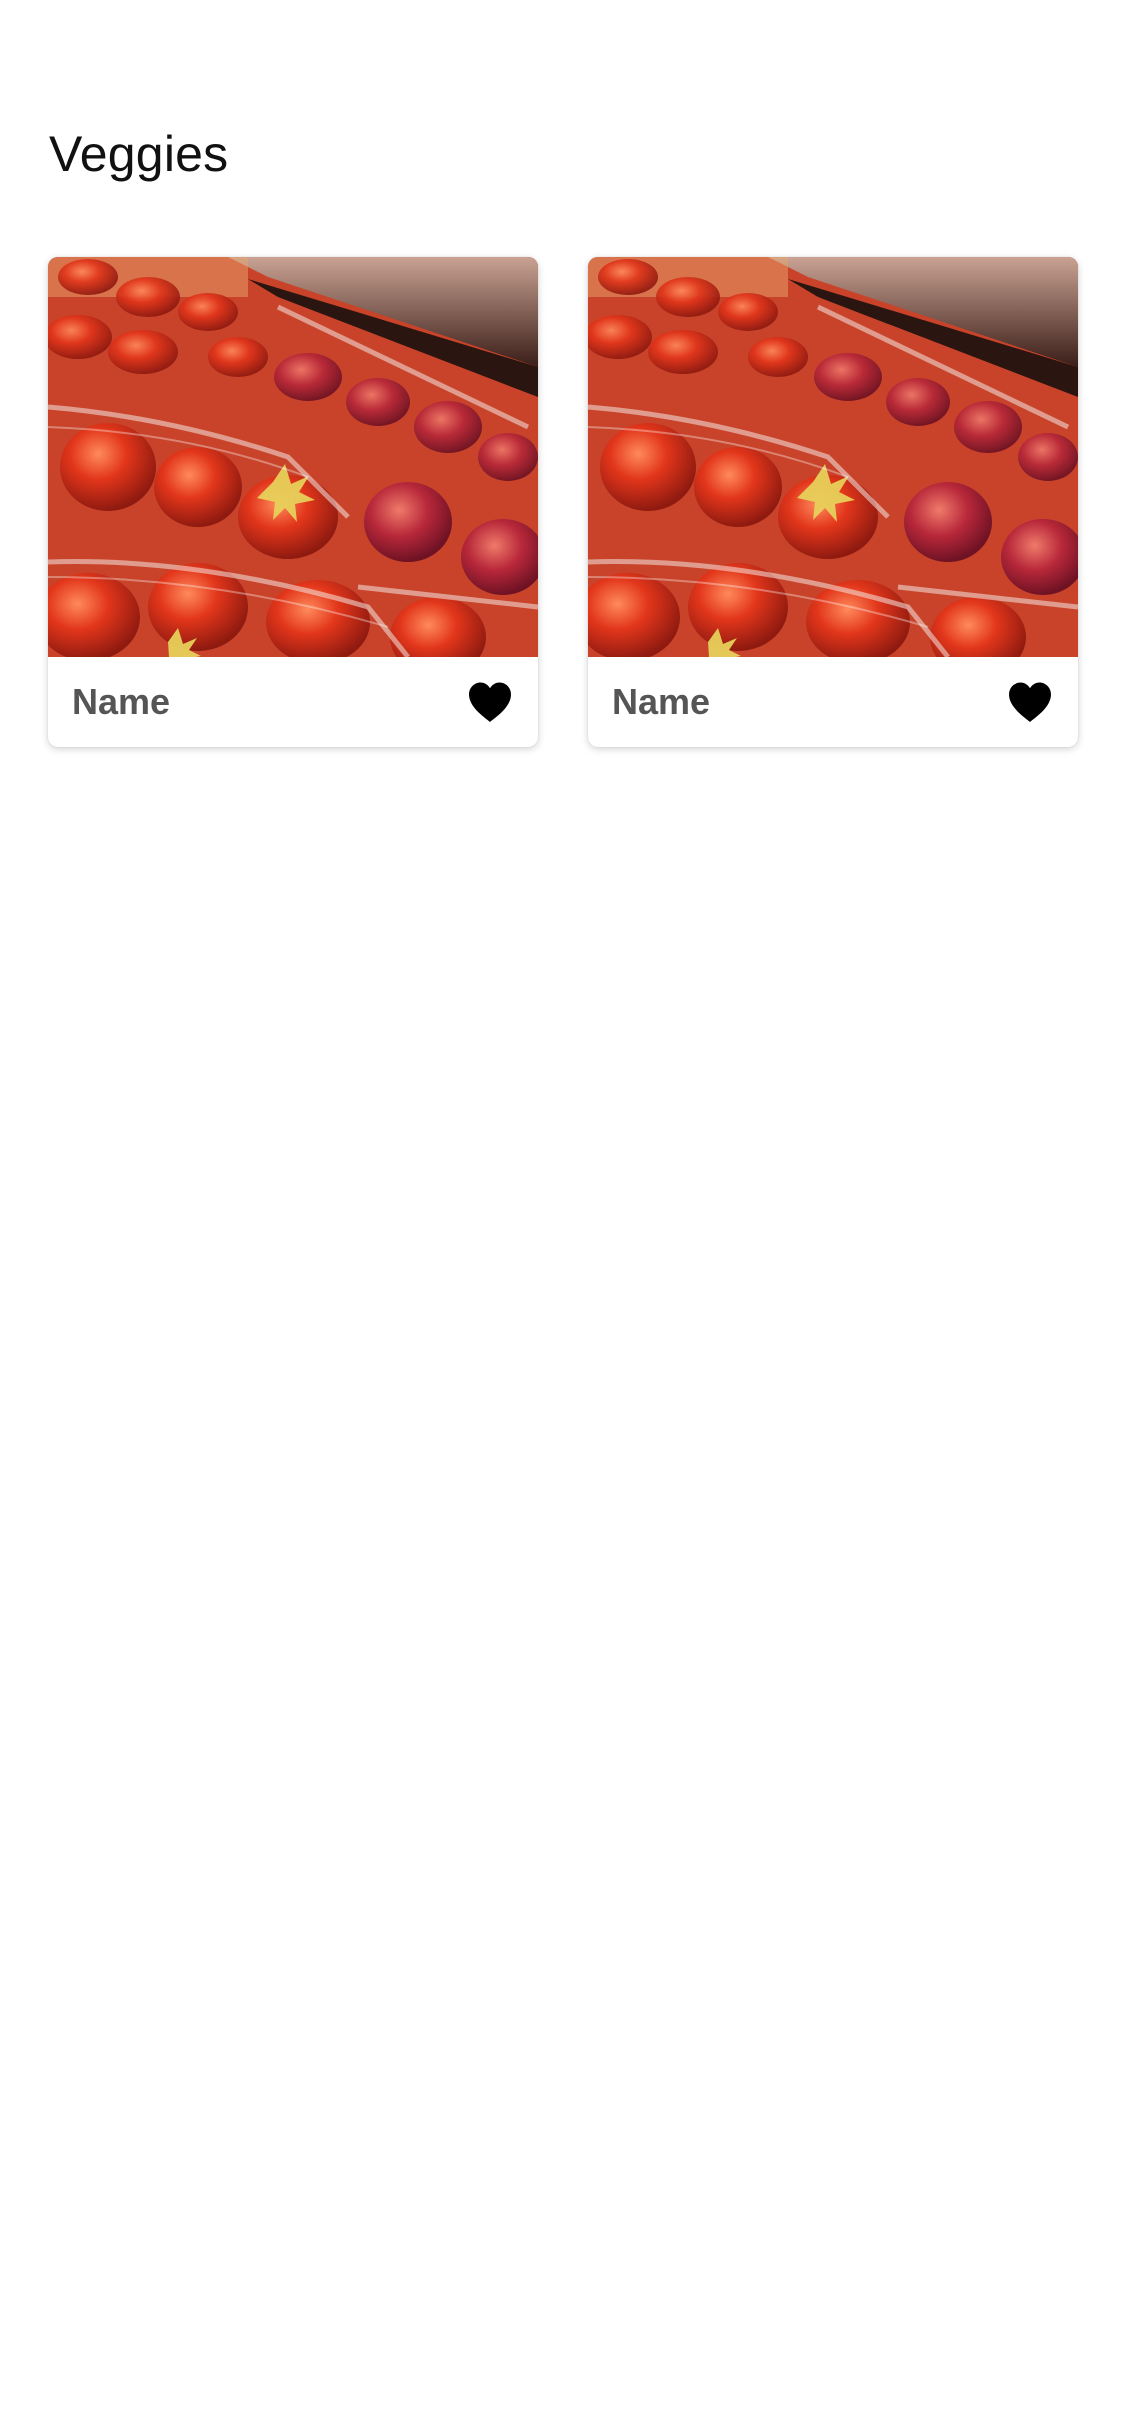 This screenshot has height=2436, width=1125. Describe the element at coordinates (139, 154) in the screenshot. I see `page-title: Veggies` at that location.